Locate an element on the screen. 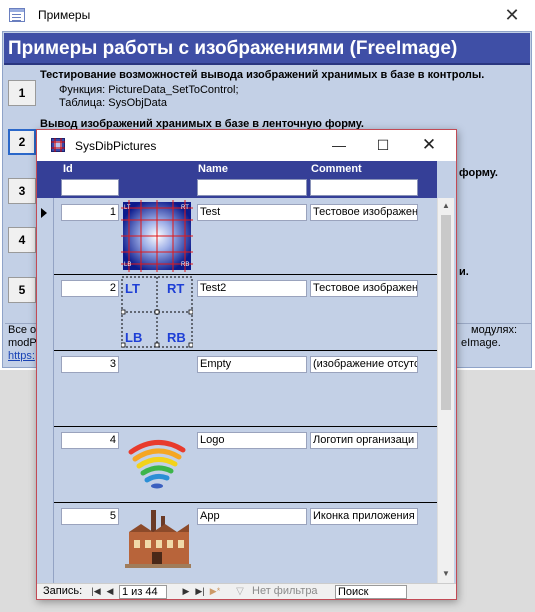 Image resolution: width=535 pixels, height=612 pixels. current-record-field: 1 из 44 is located at coordinates (143, 592).